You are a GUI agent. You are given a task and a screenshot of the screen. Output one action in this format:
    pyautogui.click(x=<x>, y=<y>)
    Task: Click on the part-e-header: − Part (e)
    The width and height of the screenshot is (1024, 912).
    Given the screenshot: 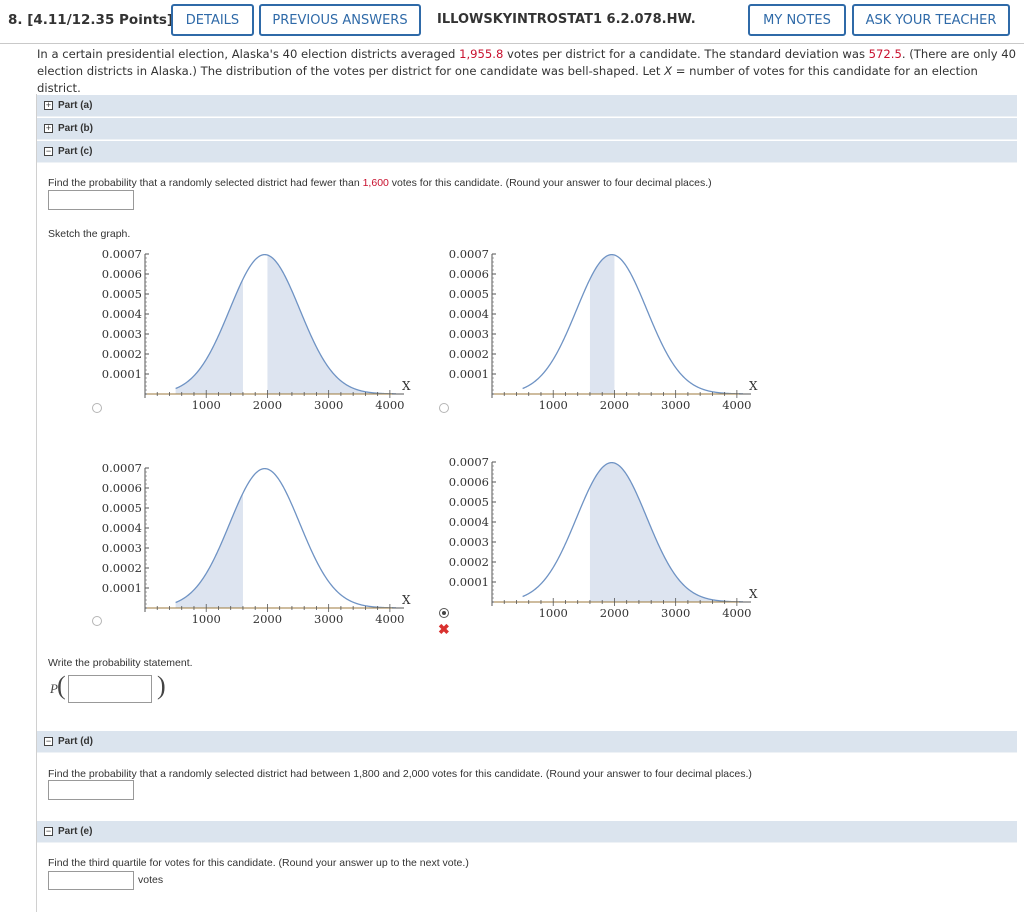 What is the action you would take?
    pyautogui.click(x=527, y=832)
    